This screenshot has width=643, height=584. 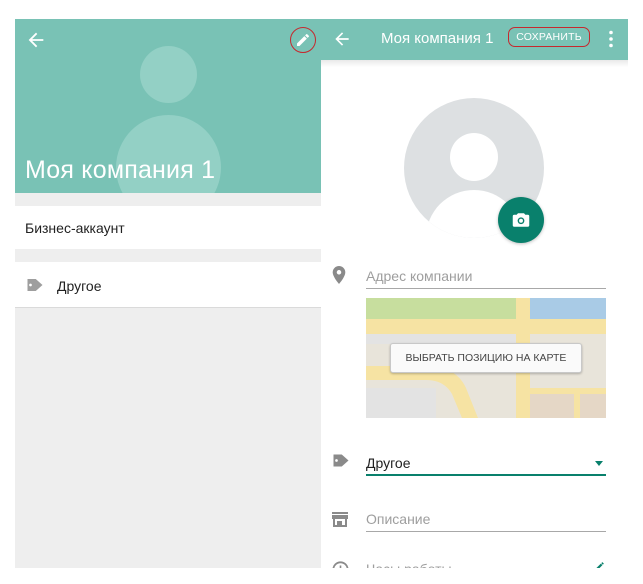 What do you see at coordinates (486, 465) in the screenshot?
I see `category-select: Другое` at bounding box center [486, 465].